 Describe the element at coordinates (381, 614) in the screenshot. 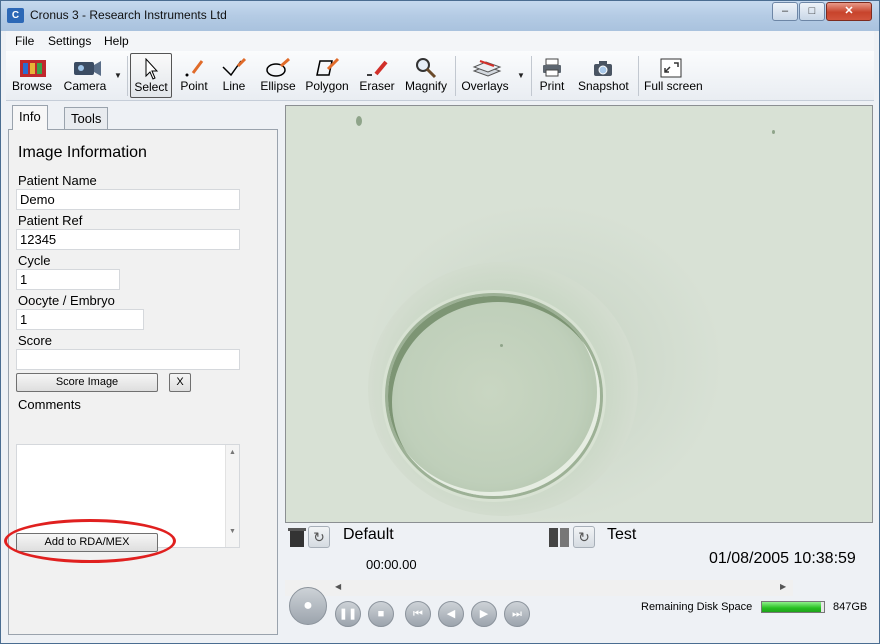

I see `stop-button: ■` at that location.